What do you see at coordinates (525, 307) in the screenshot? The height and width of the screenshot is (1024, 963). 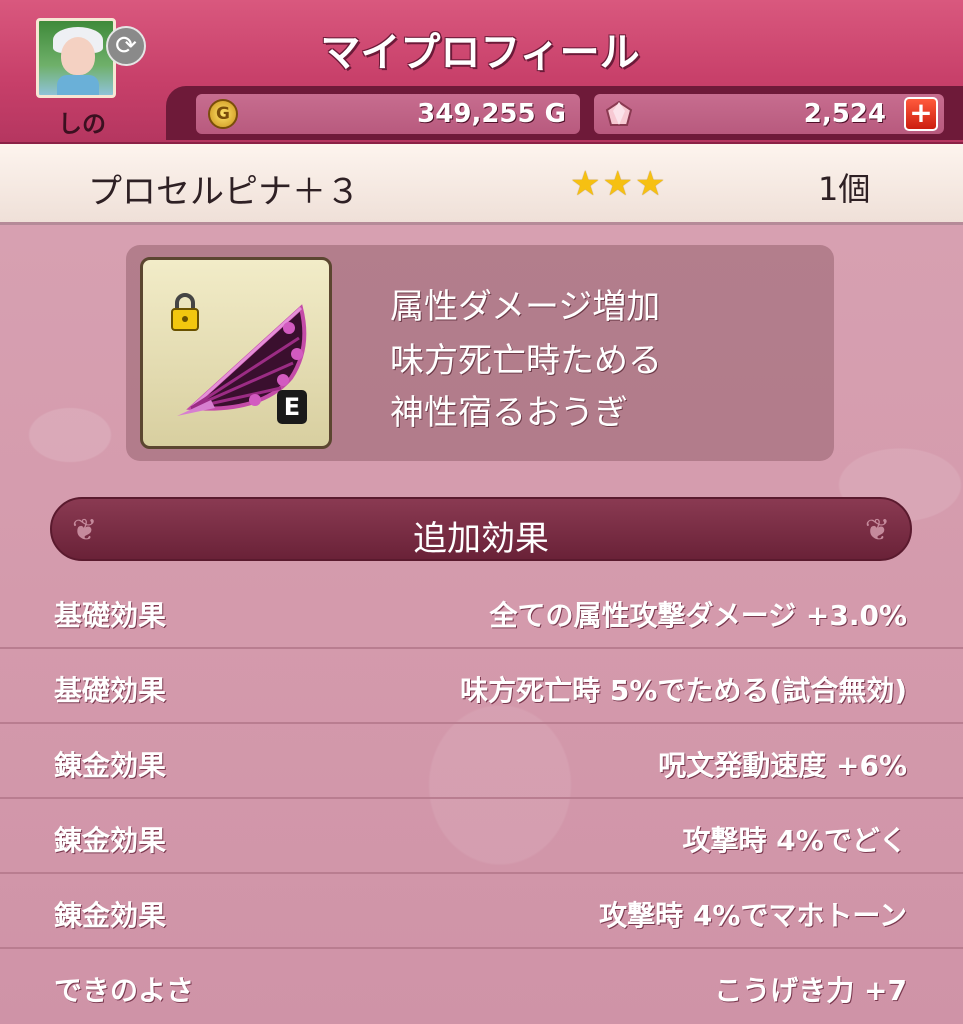 I see `item-description-line-1: 属性ダメージ増加` at bounding box center [525, 307].